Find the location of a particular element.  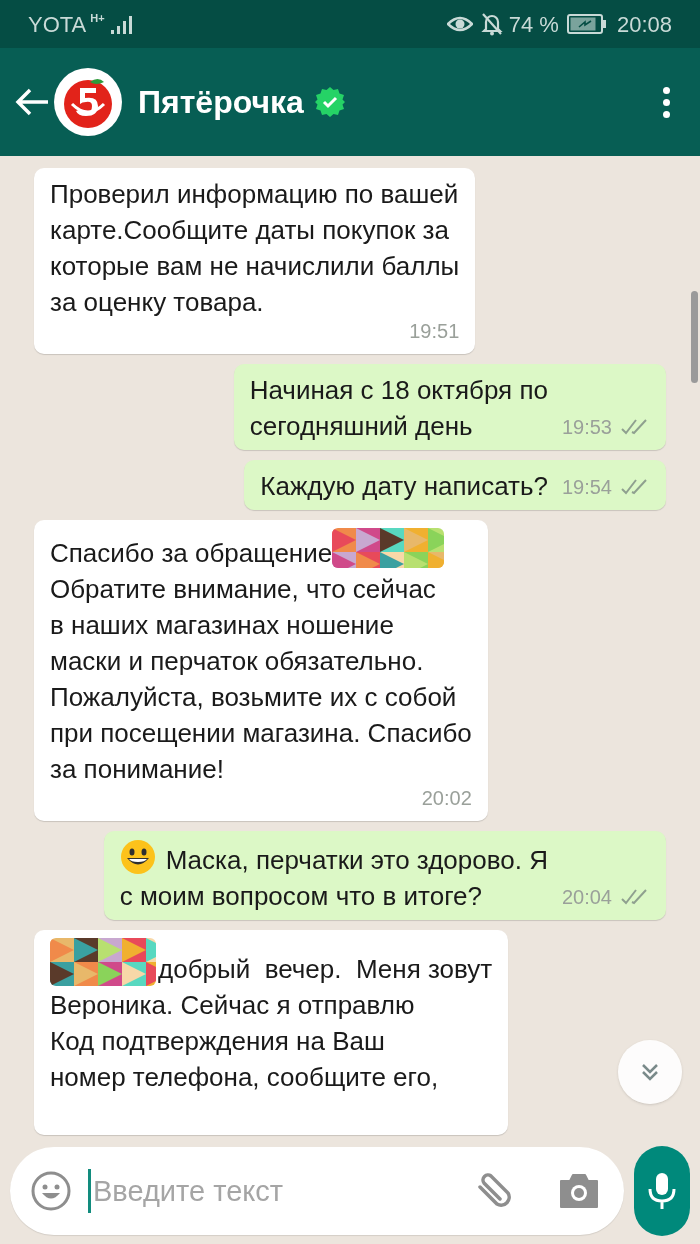

message-text: Проверил информацию по вашей карте.Сообщите даты покупок за которые вам не начислили баллы за оценку товара. is located at coordinates (255, 248).